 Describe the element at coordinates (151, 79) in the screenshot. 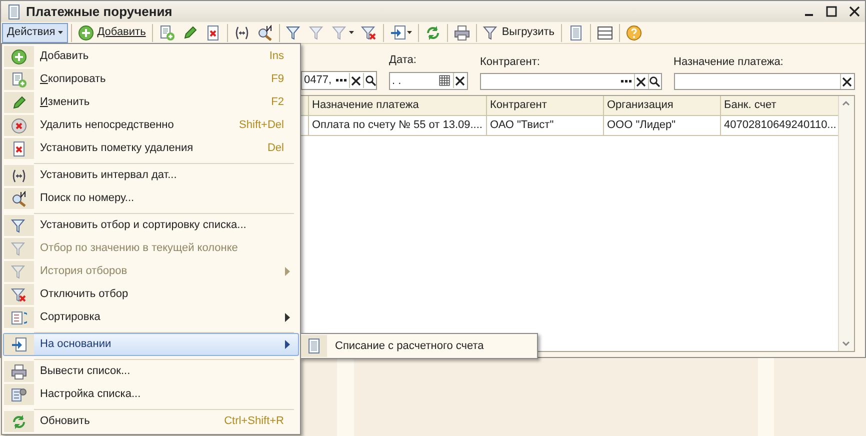

I see `menu-item: Скопировать F9` at that location.